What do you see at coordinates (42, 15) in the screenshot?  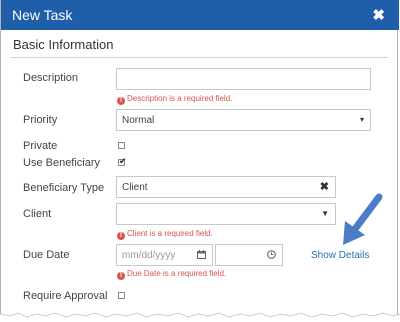 I see `dialog-title: New Task` at bounding box center [42, 15].